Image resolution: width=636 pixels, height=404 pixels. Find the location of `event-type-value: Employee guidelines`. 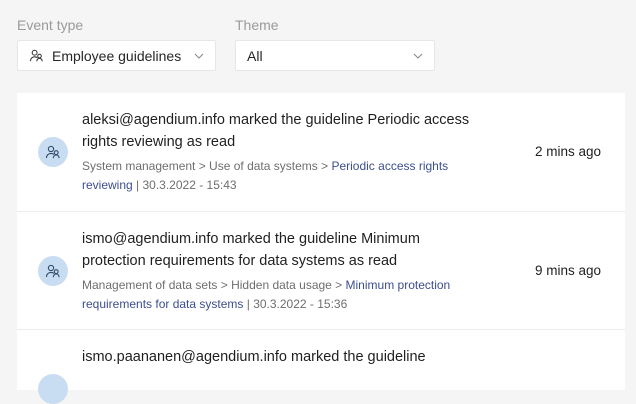

event-type-value: Employee guidelines is located at coordinates (117, 55).